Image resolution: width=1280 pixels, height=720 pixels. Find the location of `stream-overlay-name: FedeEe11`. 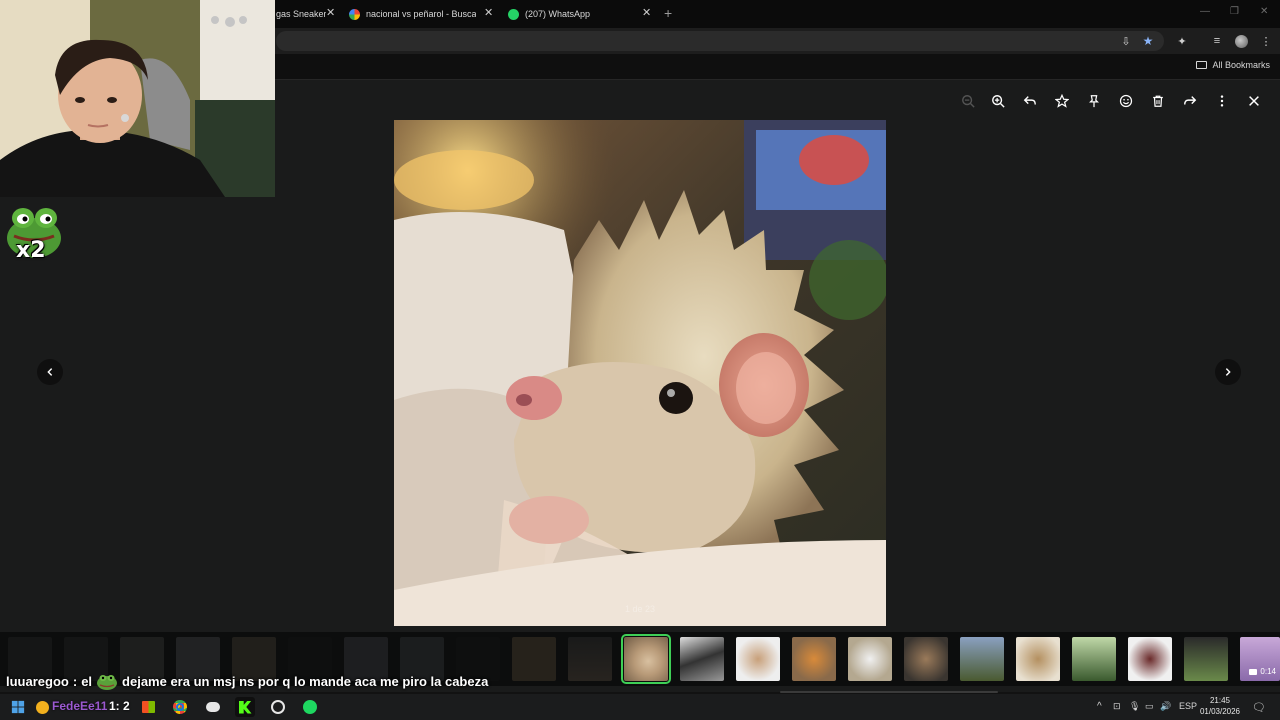

stream-overlay-name: FedeEe11 is located at coordinates (80, 706).